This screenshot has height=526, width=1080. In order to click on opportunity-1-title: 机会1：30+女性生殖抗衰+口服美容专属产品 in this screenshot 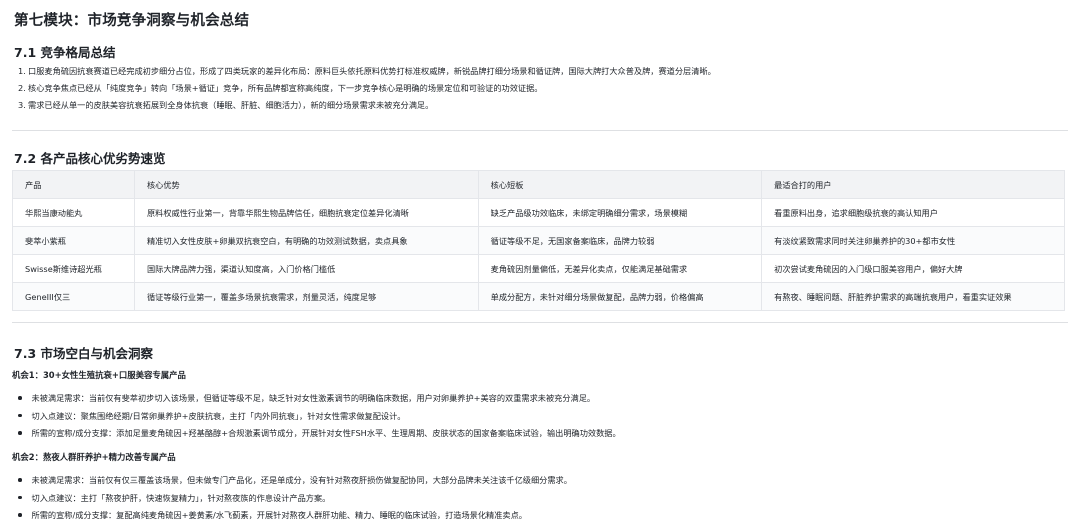, I will do `click(99, 375)`.